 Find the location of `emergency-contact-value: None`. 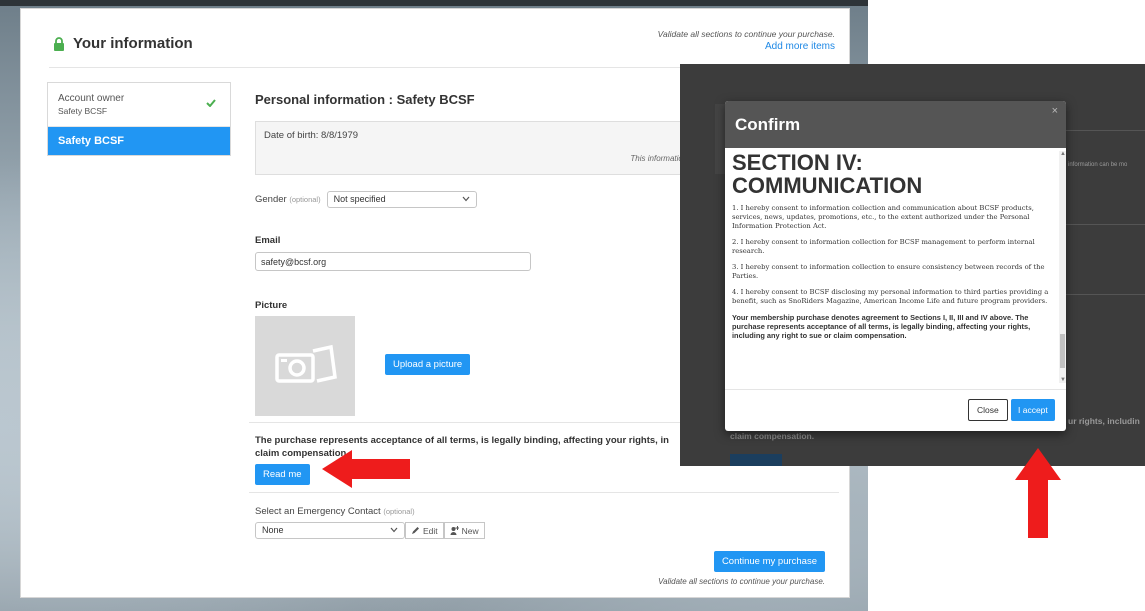

emergency-contact-value: None is located at coordinates (273, 530).